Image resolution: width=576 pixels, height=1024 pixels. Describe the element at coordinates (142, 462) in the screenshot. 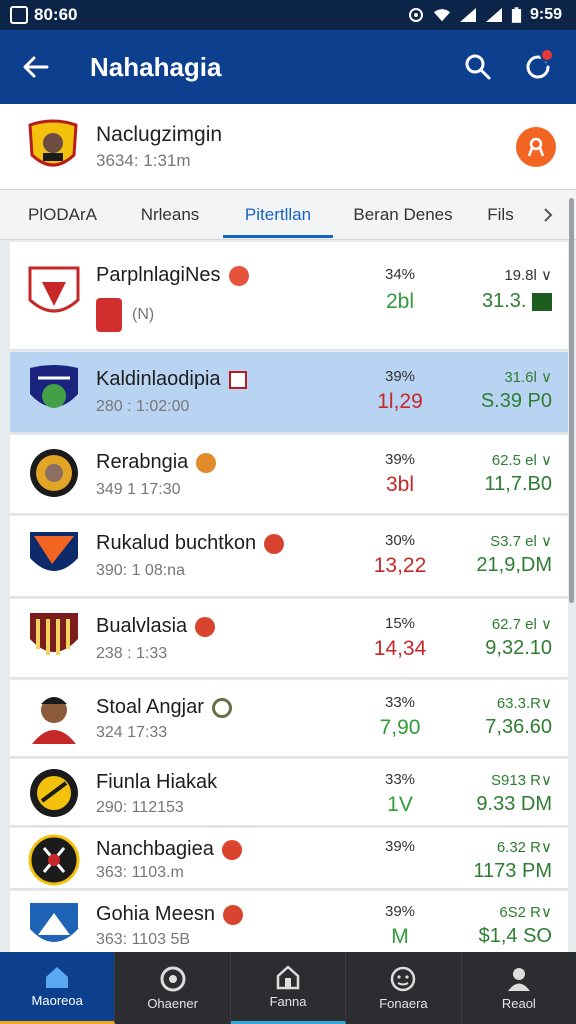

I see `team-name: Rerabngia` at that location.